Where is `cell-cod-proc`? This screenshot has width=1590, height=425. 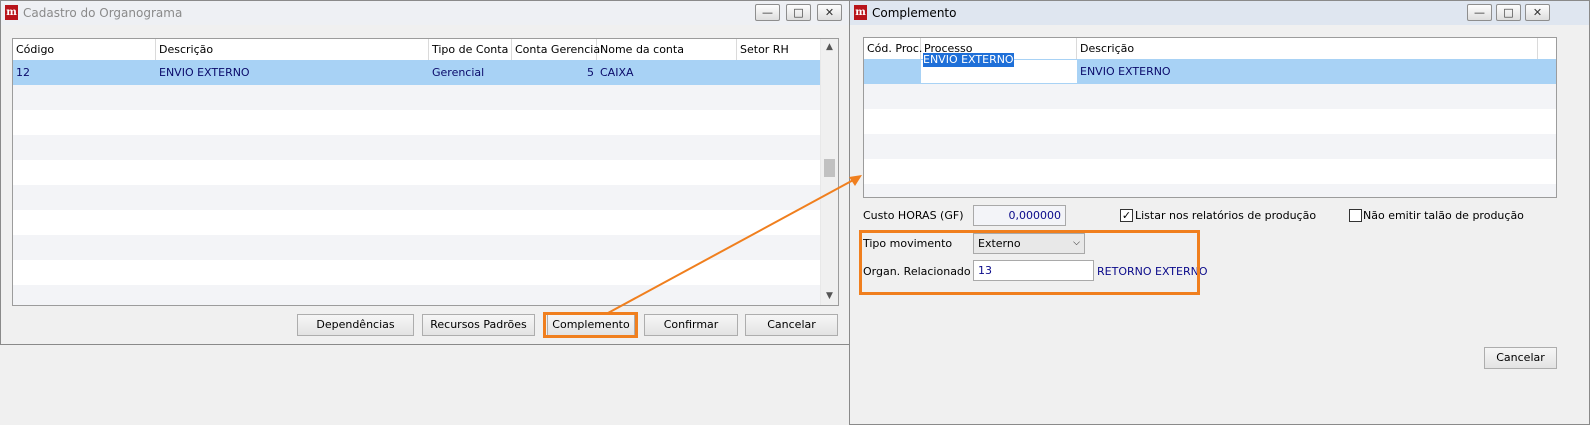
cell-cod-proc is located at coordinates (892, 71).